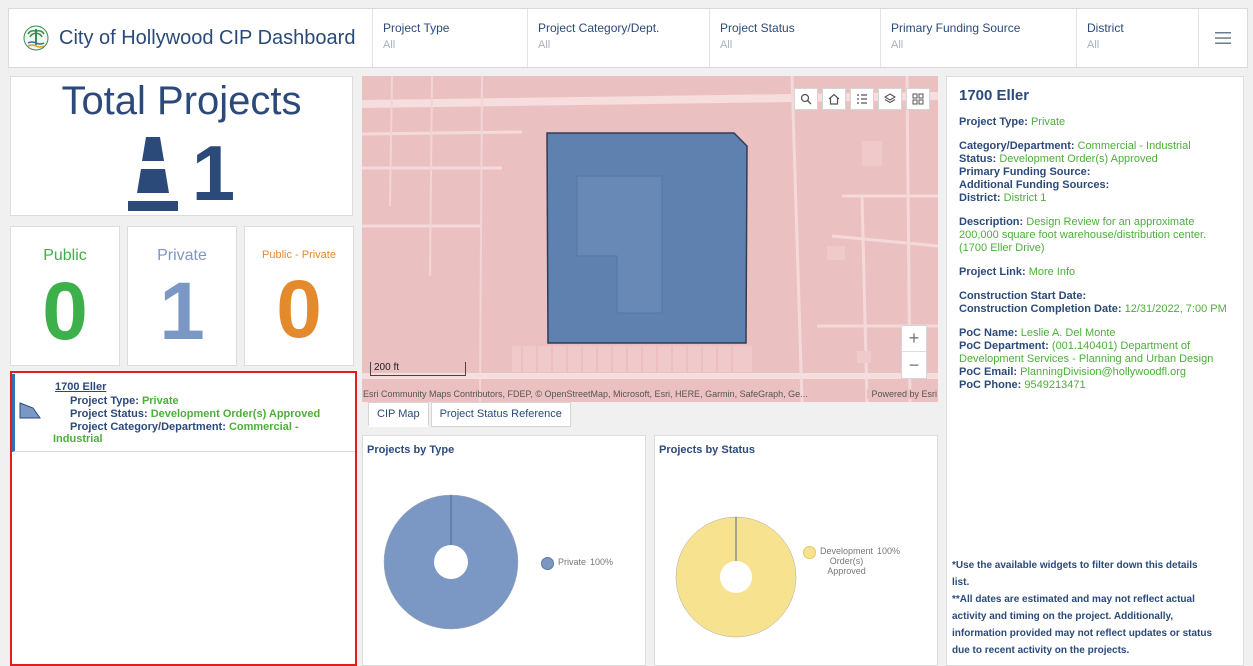  What do you see at coordinates (1095, 198) in the screenshot?
I see `detail-district: District: District 1` at bounding box center [1095, 198].